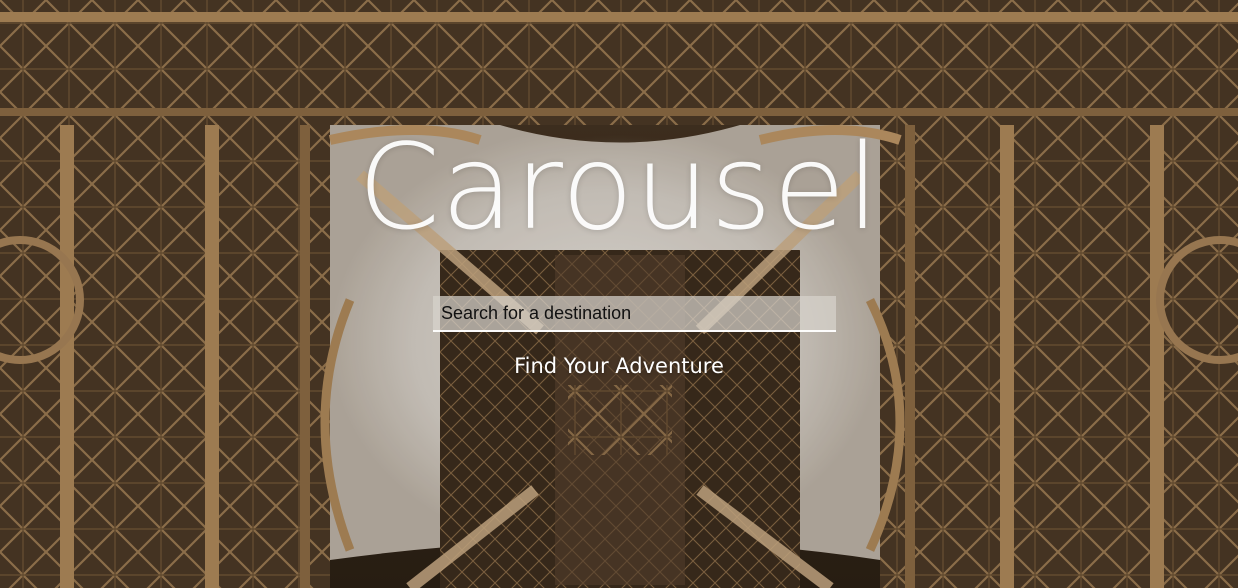 This screenshot has height=588, width=1238. I want to click on search-field, so click(634, 314).